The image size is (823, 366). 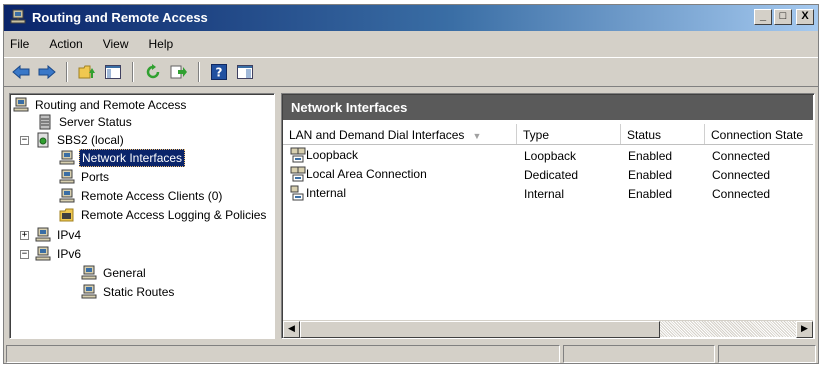 I want to click on tree-item-server: − SBS2 (local), so click(x=73, y=140).